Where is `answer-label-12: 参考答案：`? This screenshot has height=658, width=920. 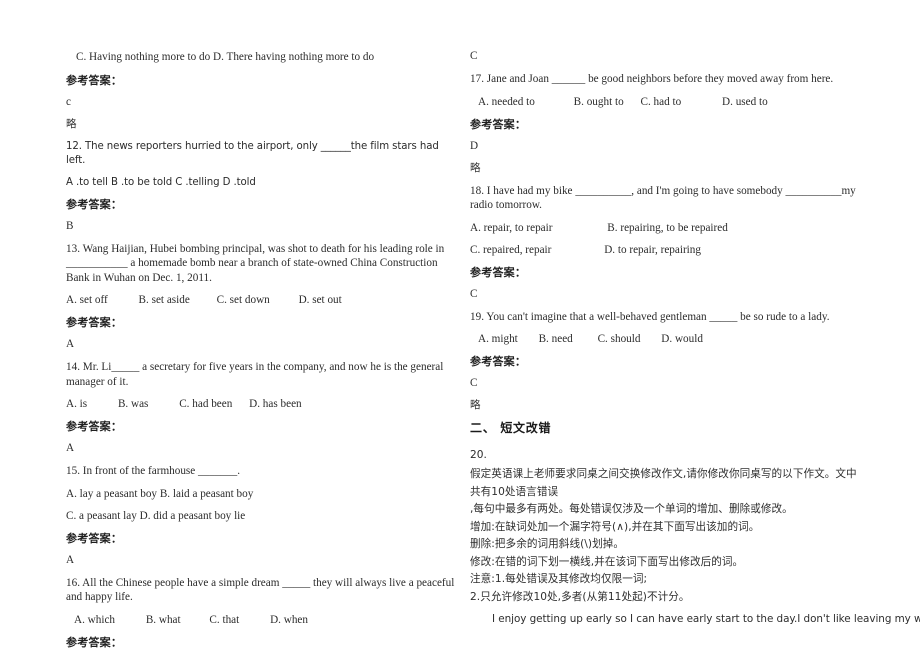
answer-label-12: 参考答案： is located at coordinates (94, 204).